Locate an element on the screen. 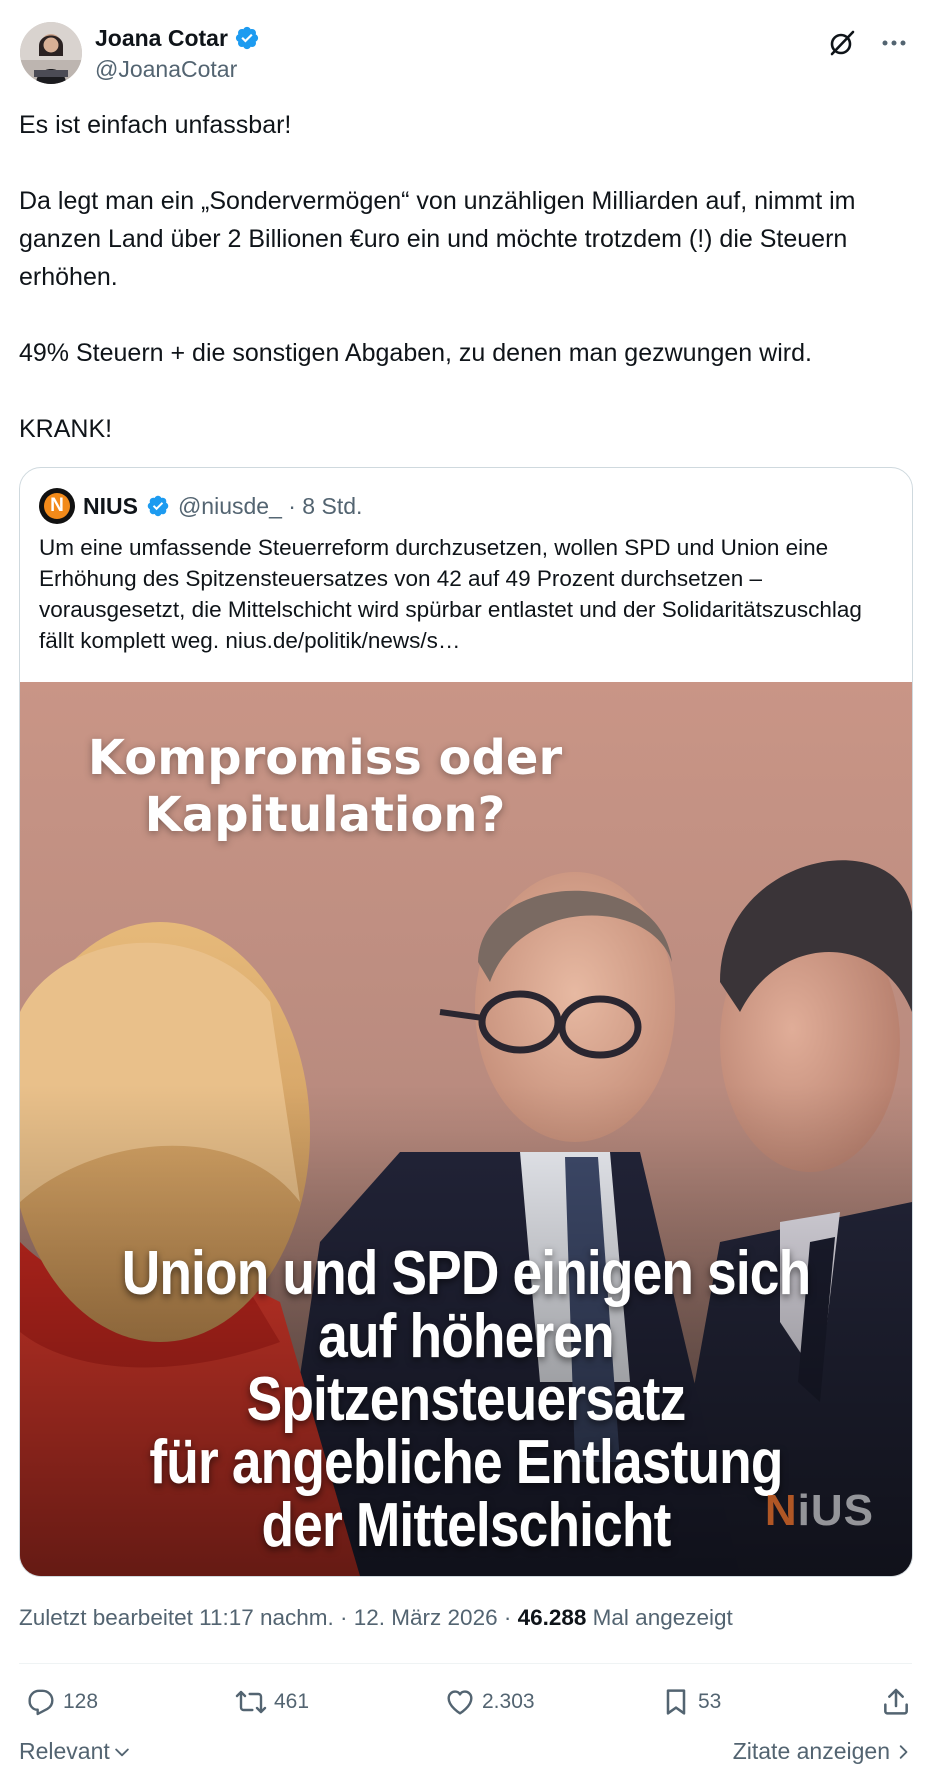 Image resolution: width=931 pixels, height=1777 pixels. tweet-paragraph: Es ist einfach unfassbar! is located at coordinates (155, 125).